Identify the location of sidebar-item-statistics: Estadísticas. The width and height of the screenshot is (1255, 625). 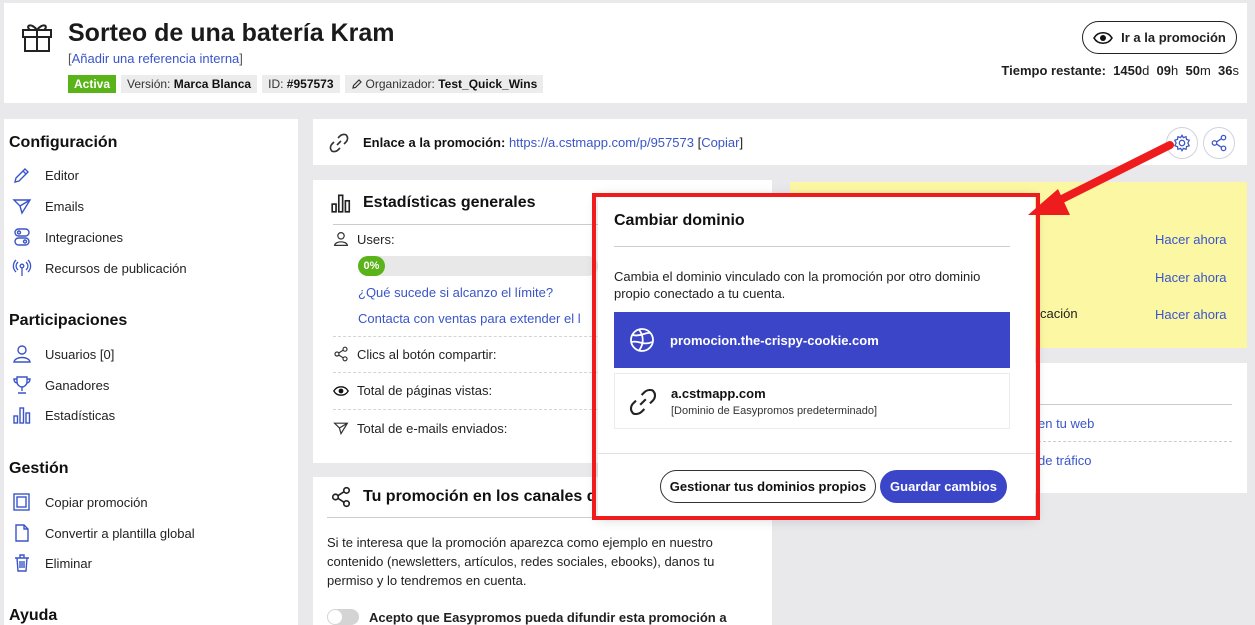
(63, 415).